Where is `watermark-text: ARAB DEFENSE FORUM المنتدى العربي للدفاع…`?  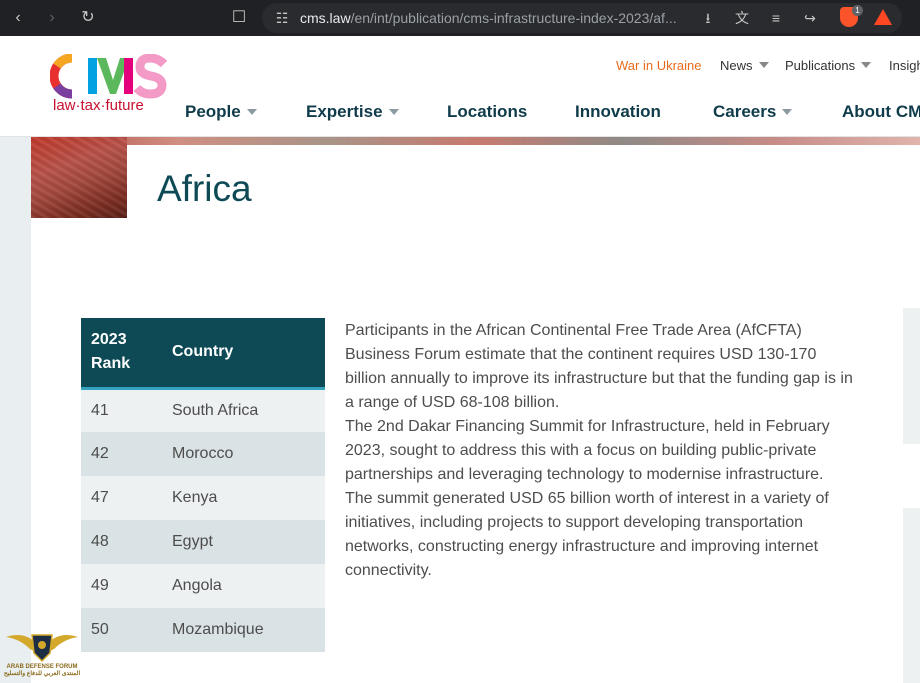
watermark-text: ARAB DEFENSE FORUM المنتدى العربي للدفاع… is located at coordinates (42, 670).